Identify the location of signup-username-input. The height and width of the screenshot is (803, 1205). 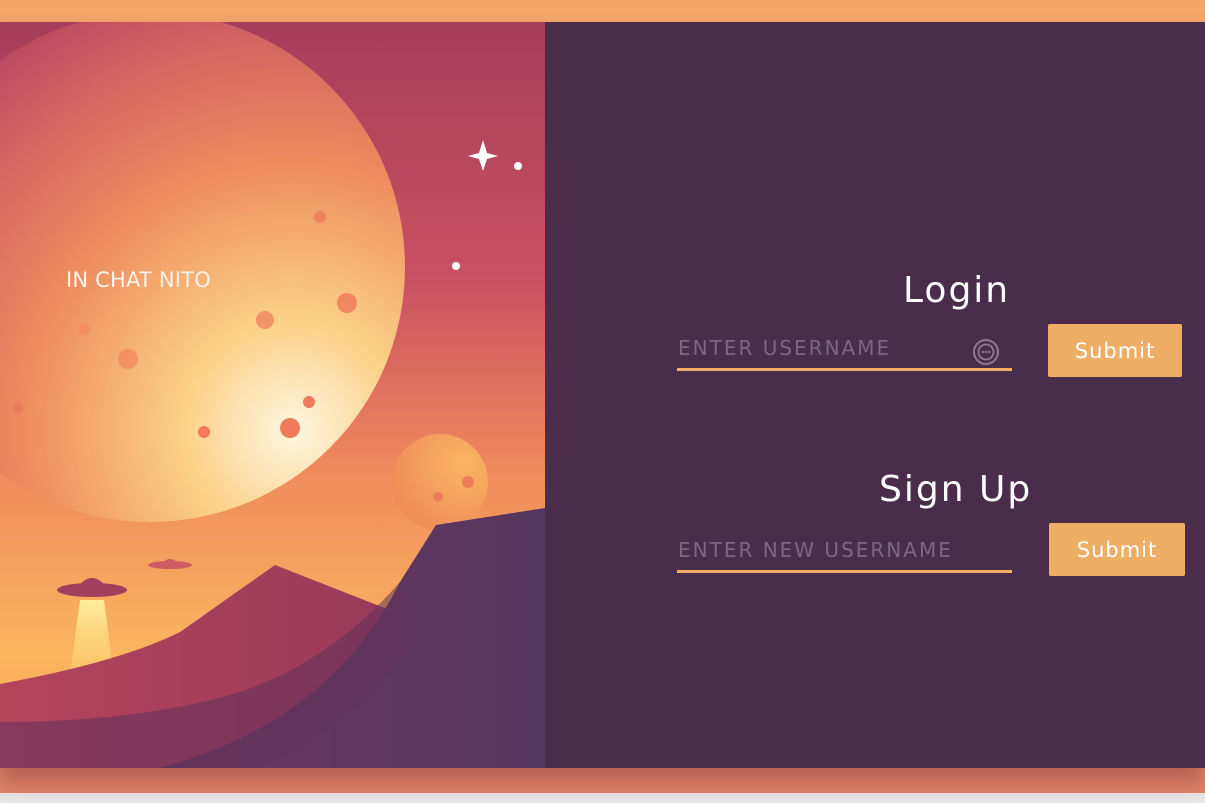
(844, 550).